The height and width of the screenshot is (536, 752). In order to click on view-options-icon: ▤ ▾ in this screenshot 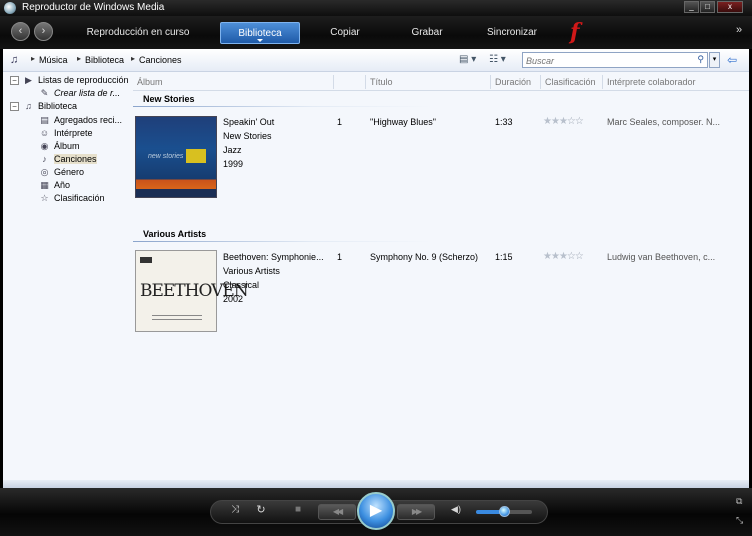, I will do `click(467, 59)`.